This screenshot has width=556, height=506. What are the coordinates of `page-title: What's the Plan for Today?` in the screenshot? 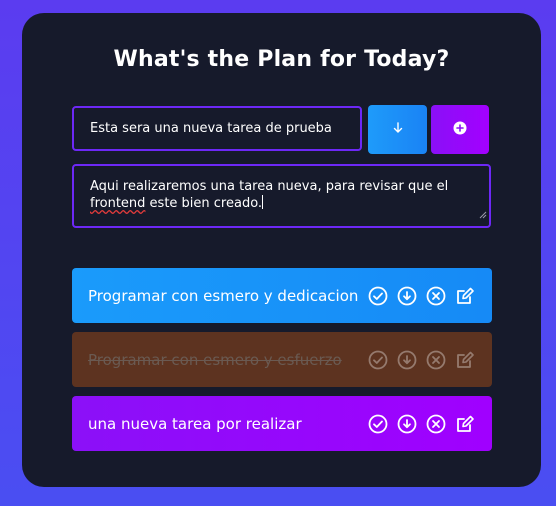 It's located at (281, 59).